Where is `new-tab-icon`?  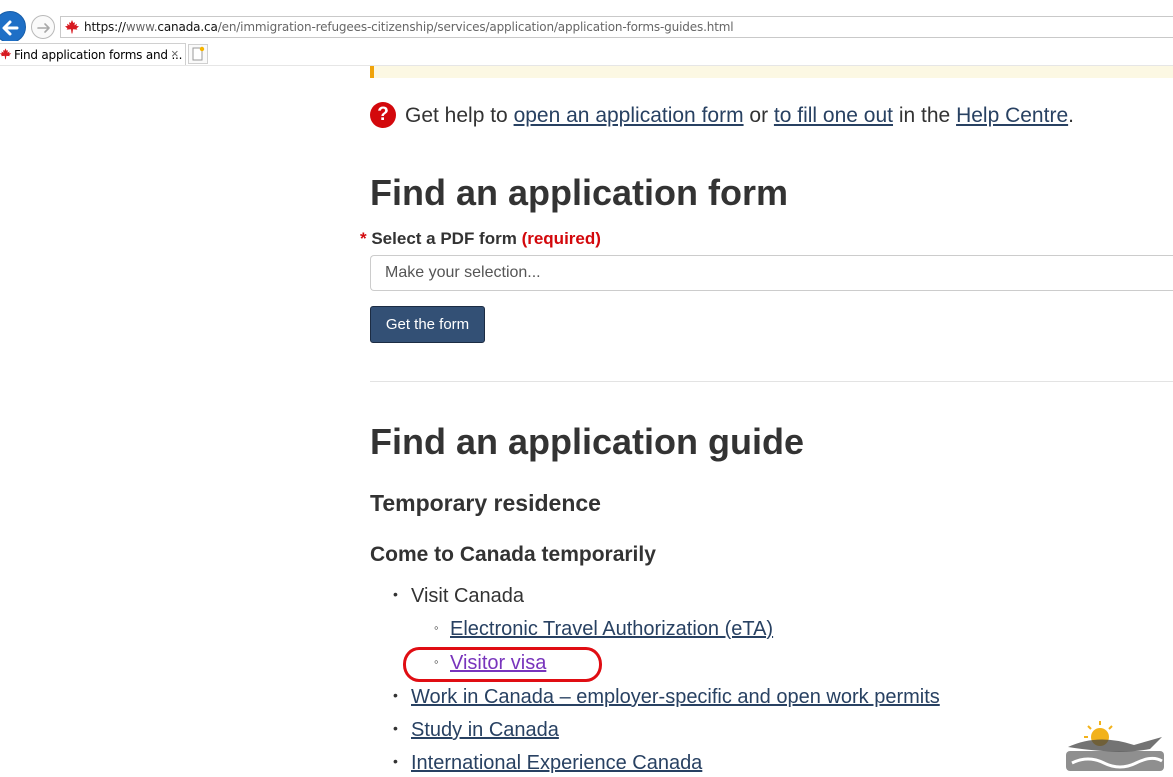 new-tab-icon is located at coordinates (198, 53).